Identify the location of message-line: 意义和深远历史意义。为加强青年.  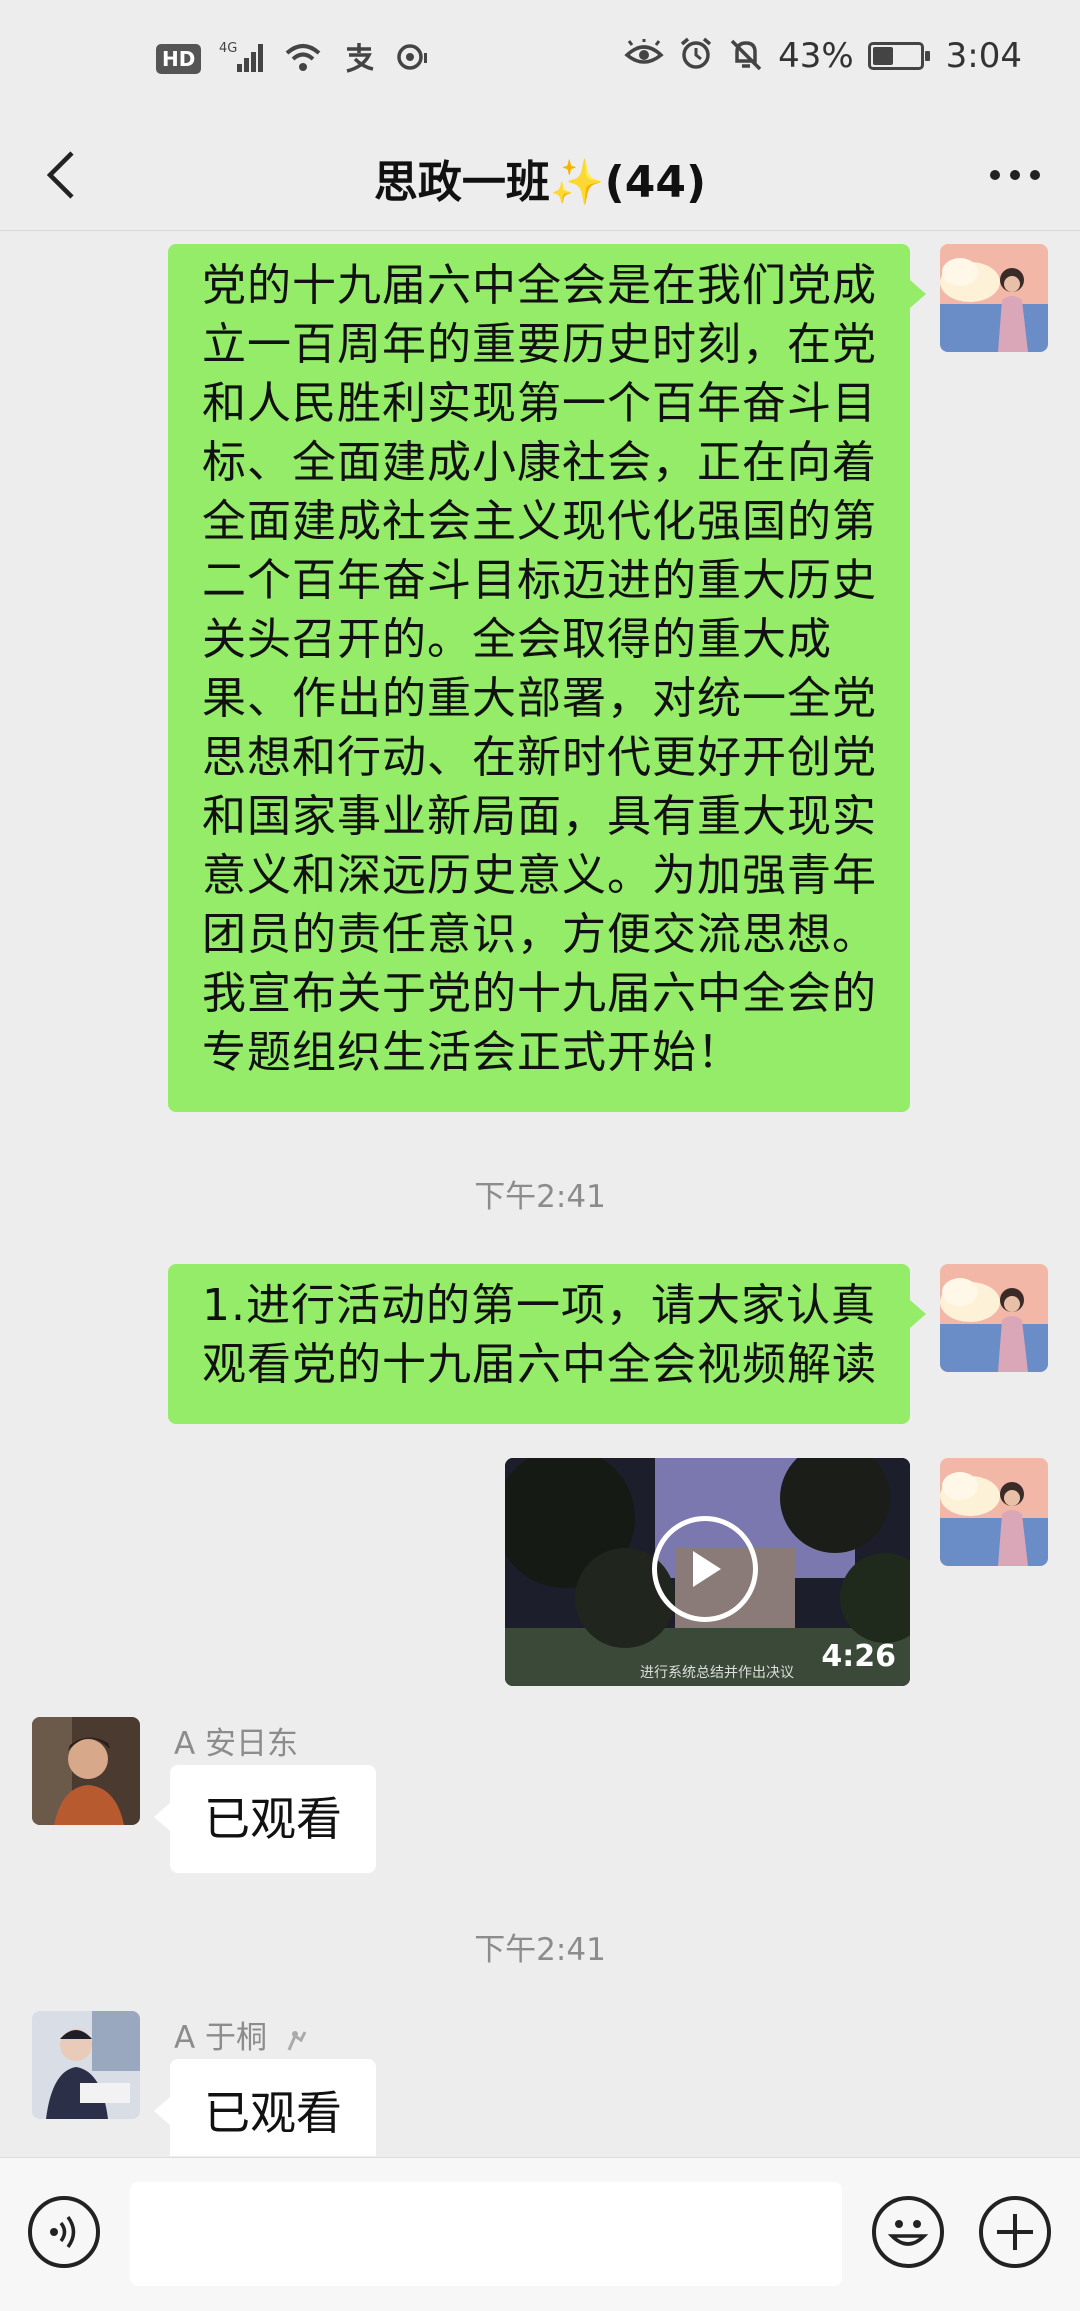
(539, 875).